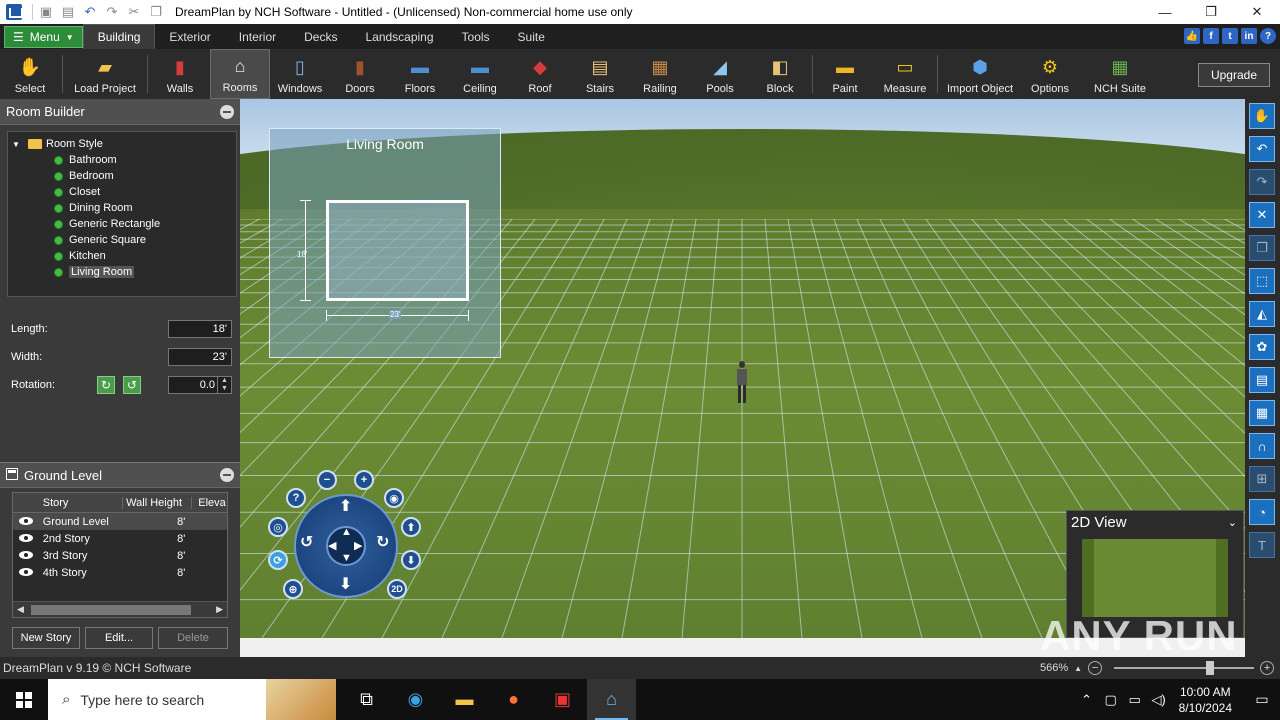 The height and width of the screenshot is (720, 1280). Describe the element at coordinates (43, 37) in the screenshot. I see `menu-button: ☰ Menu ▼` at that location.